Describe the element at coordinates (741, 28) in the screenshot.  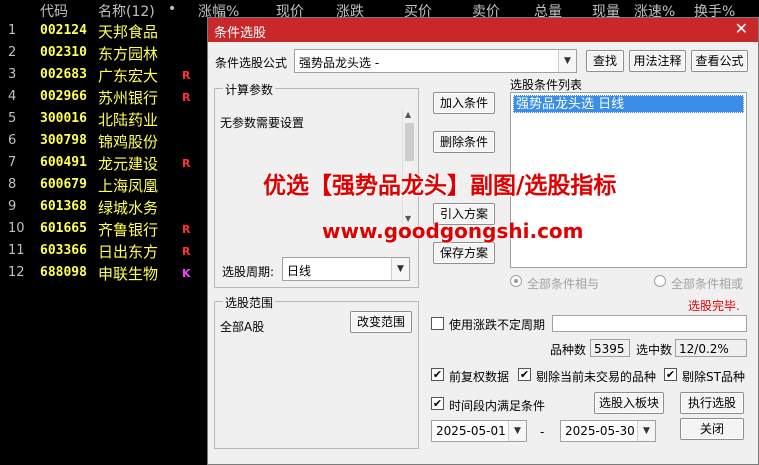
I see `close-icon: ✕` at that location.